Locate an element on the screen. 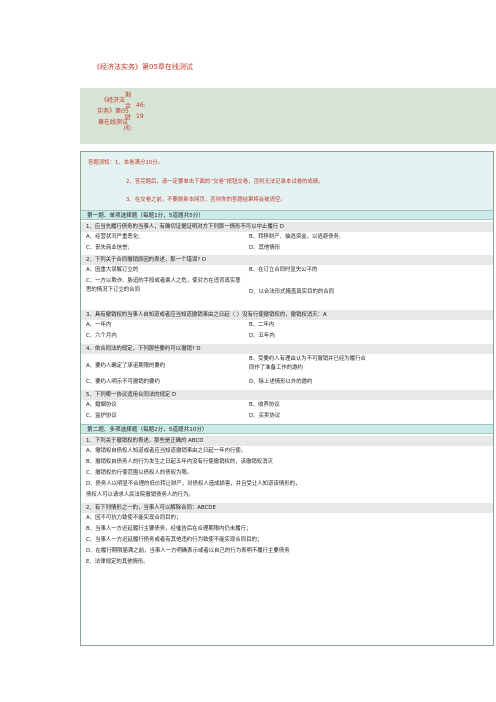 The width and height of the screenshot is (496, 702). option-label: B、二年内 is located at coordinates (261, 325).